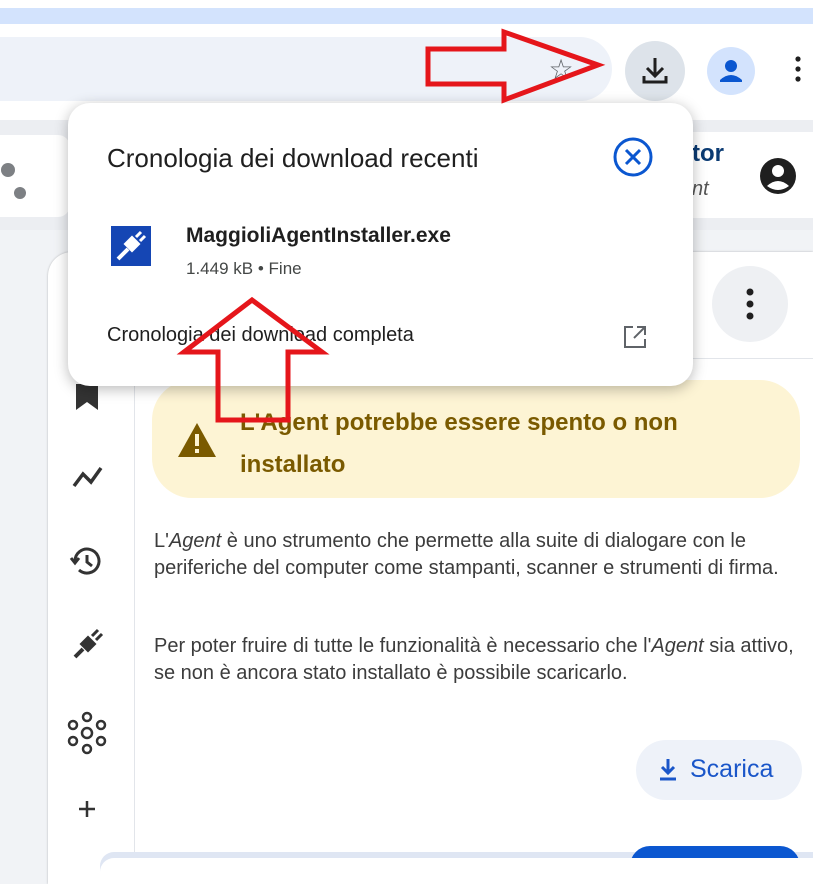 Image resolution: width=813 pixels, height=884 pixels. What do you see at coordinates (561, 70) in the screenshot?
I see `star-outline-icon: ☆` at bounding box center [561, 70].